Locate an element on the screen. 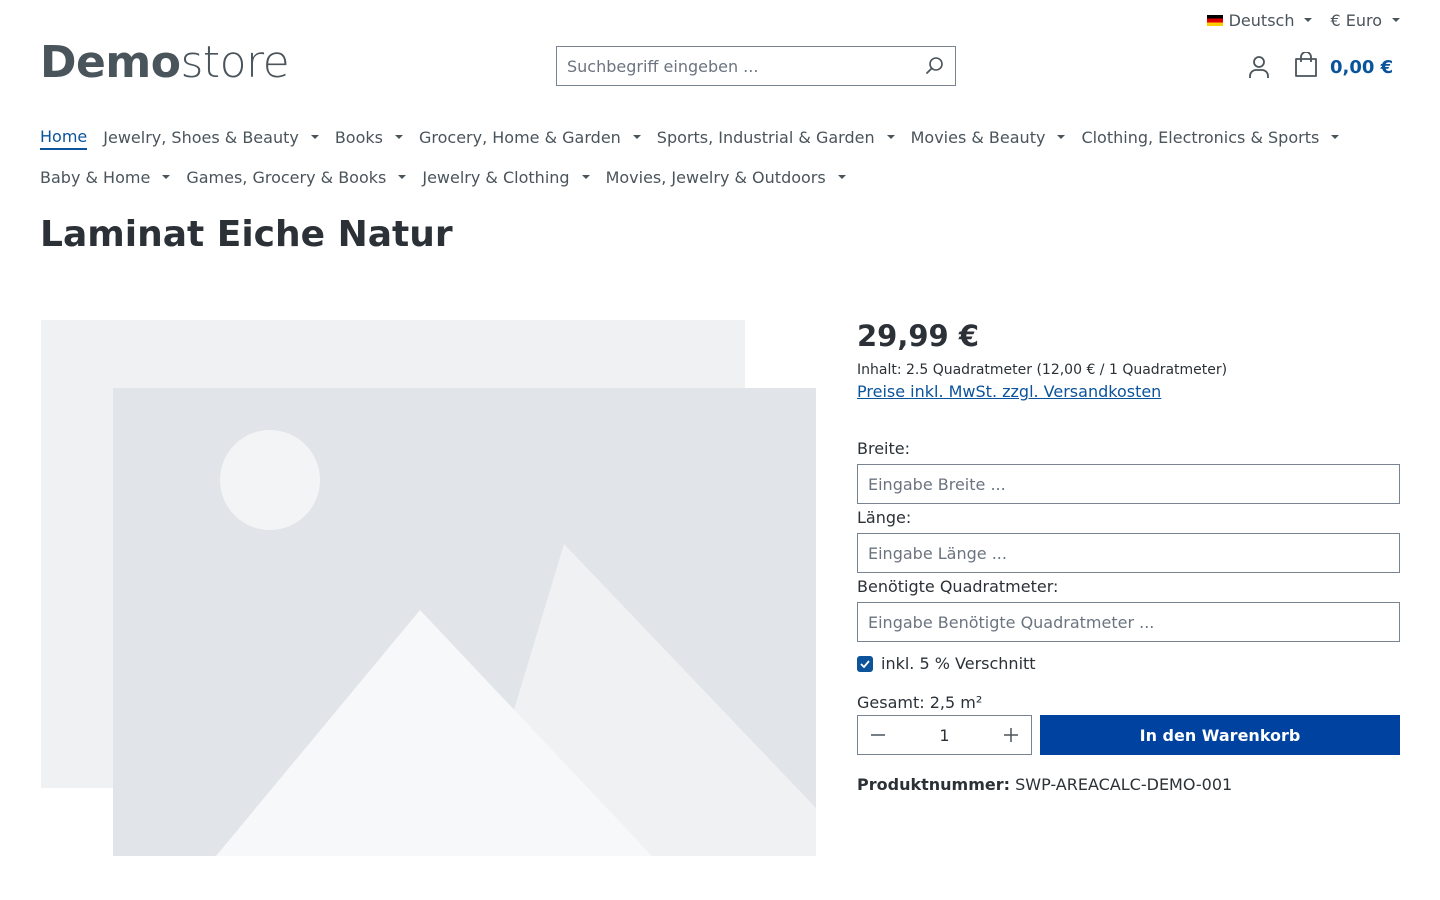  cart-button: 0,00 € is located at coordinates (1344, 66).